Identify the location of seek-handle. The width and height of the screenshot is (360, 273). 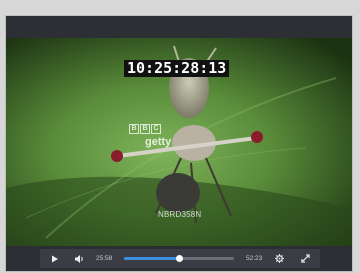
(179, 258).